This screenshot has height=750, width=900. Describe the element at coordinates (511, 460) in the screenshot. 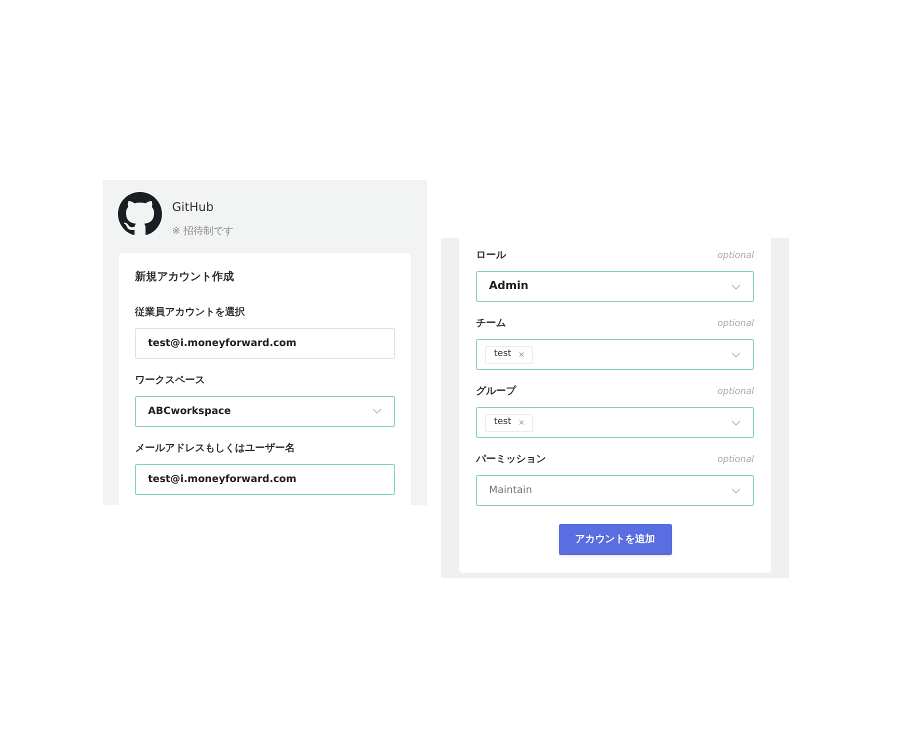

I see `field-label: パーミッション` at that location.